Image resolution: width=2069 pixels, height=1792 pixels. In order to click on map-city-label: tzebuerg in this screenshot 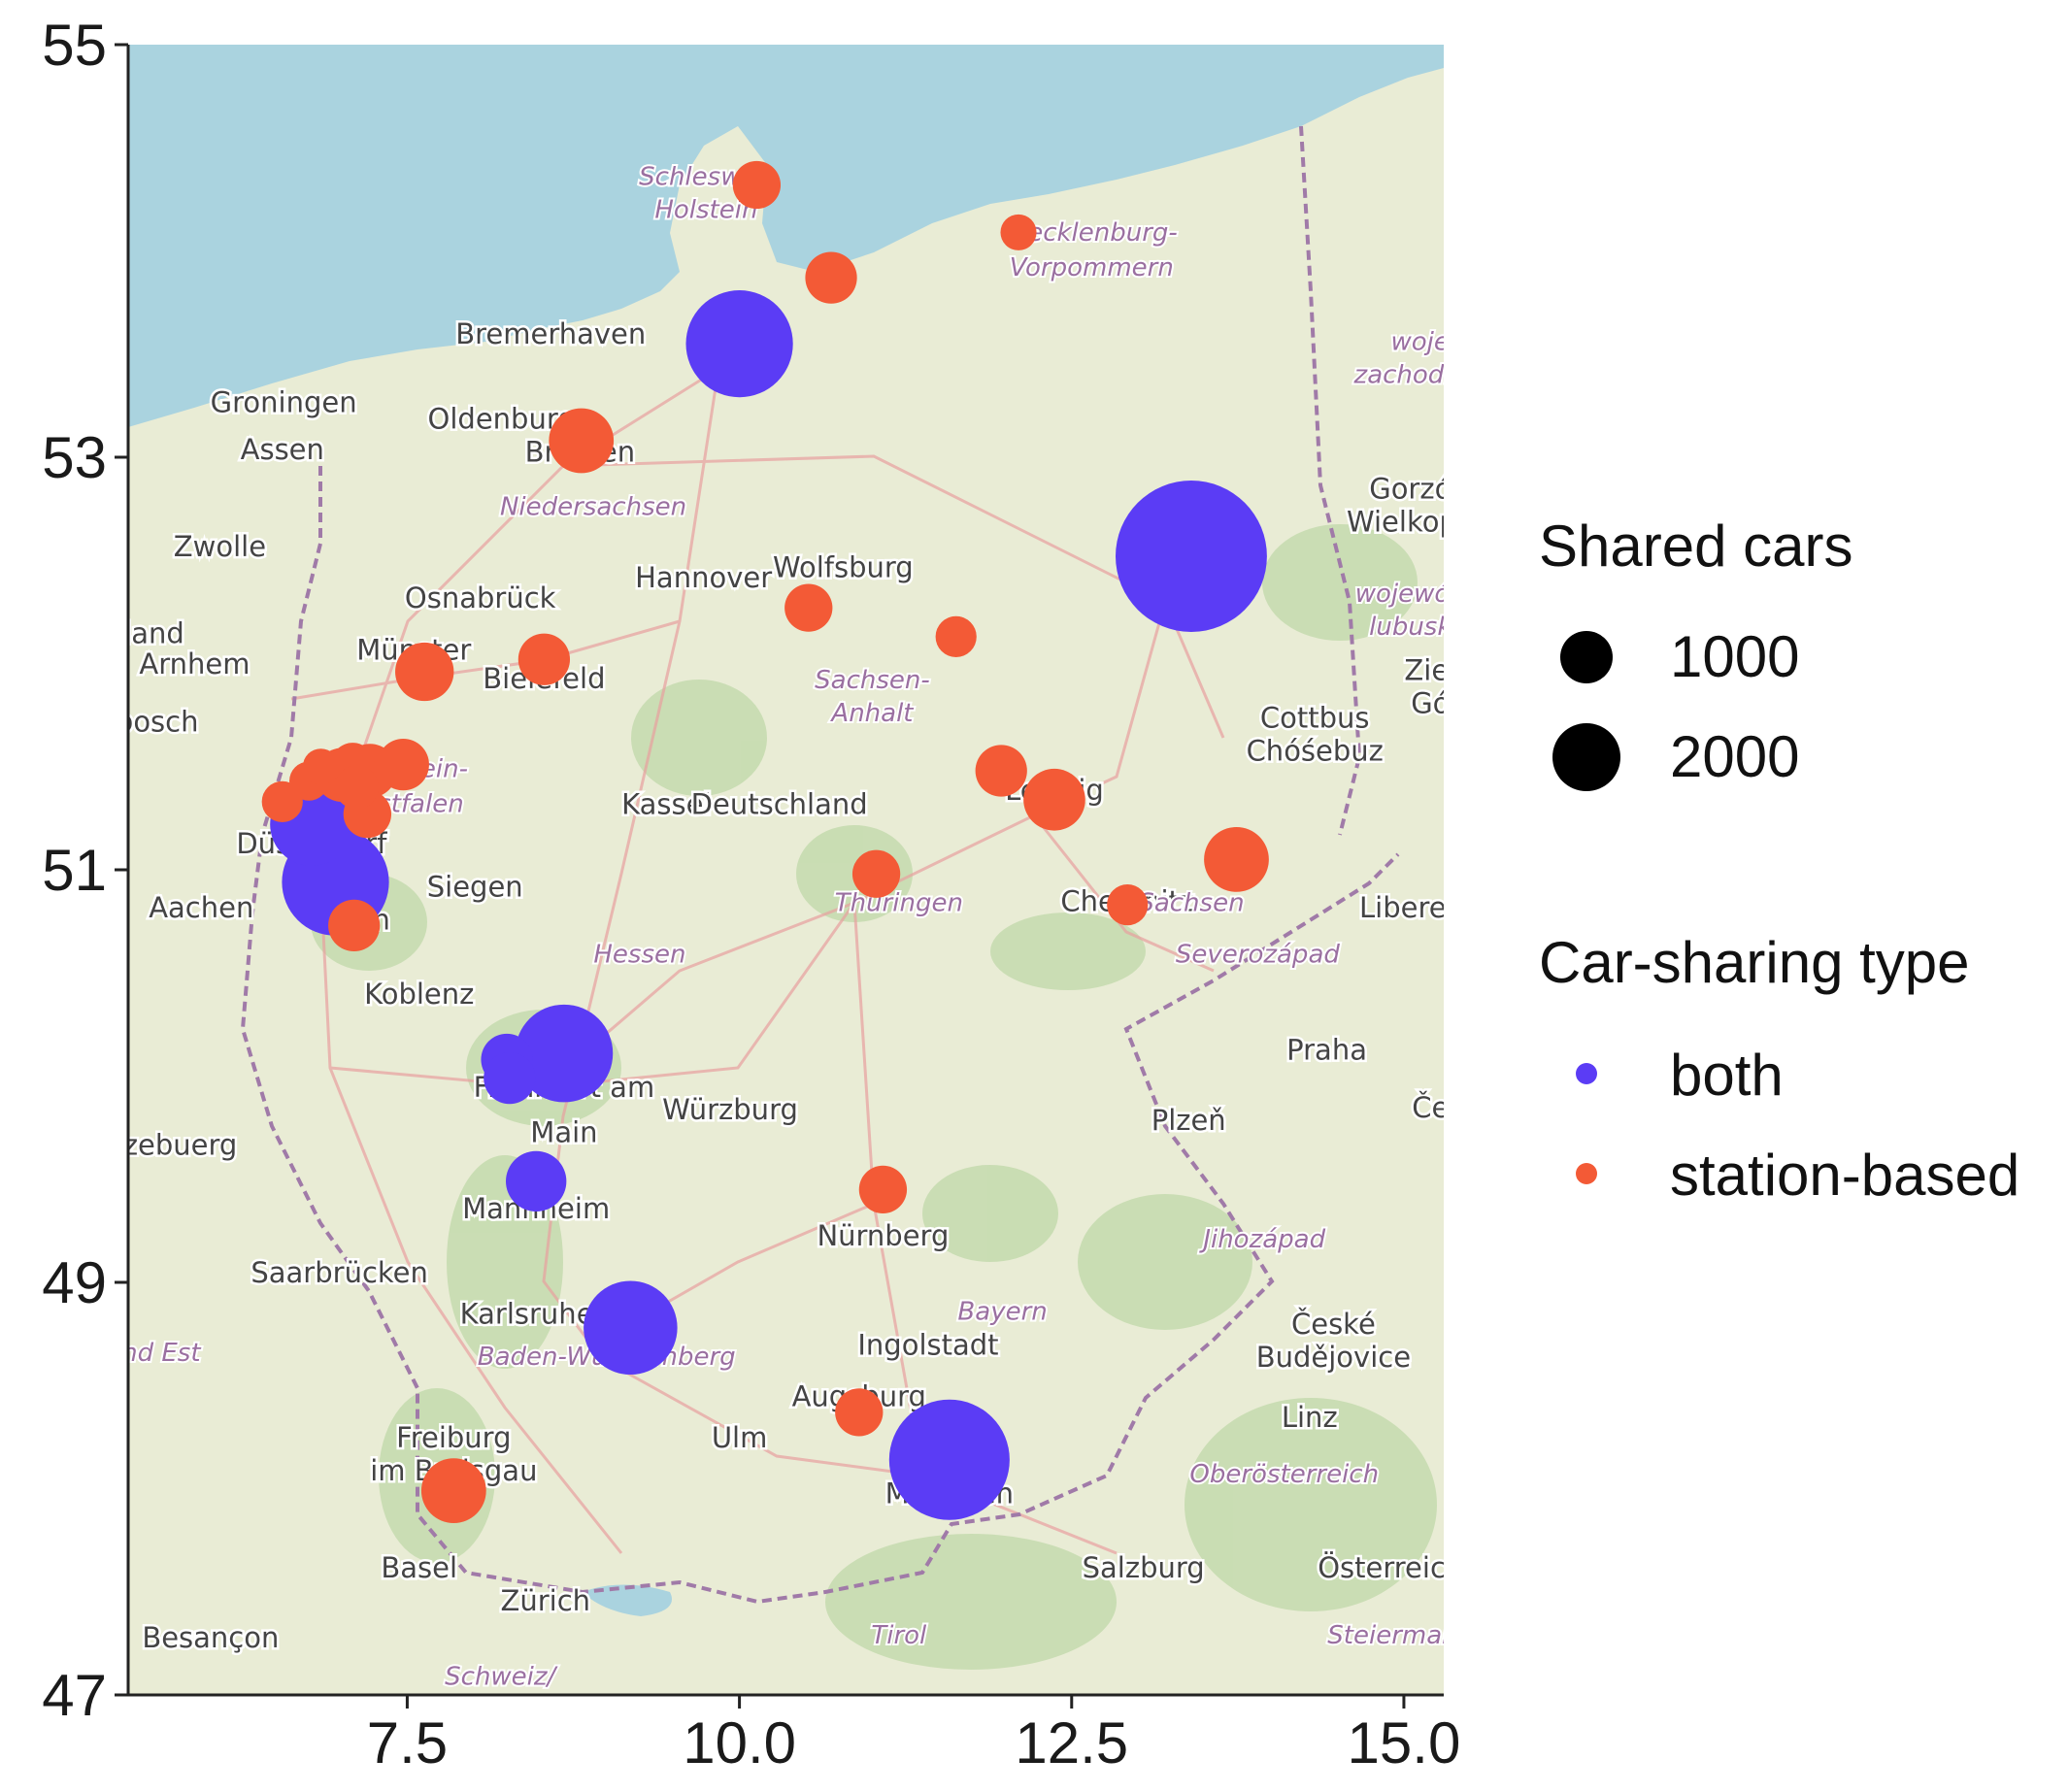, I will do `click(175, 1144)`.